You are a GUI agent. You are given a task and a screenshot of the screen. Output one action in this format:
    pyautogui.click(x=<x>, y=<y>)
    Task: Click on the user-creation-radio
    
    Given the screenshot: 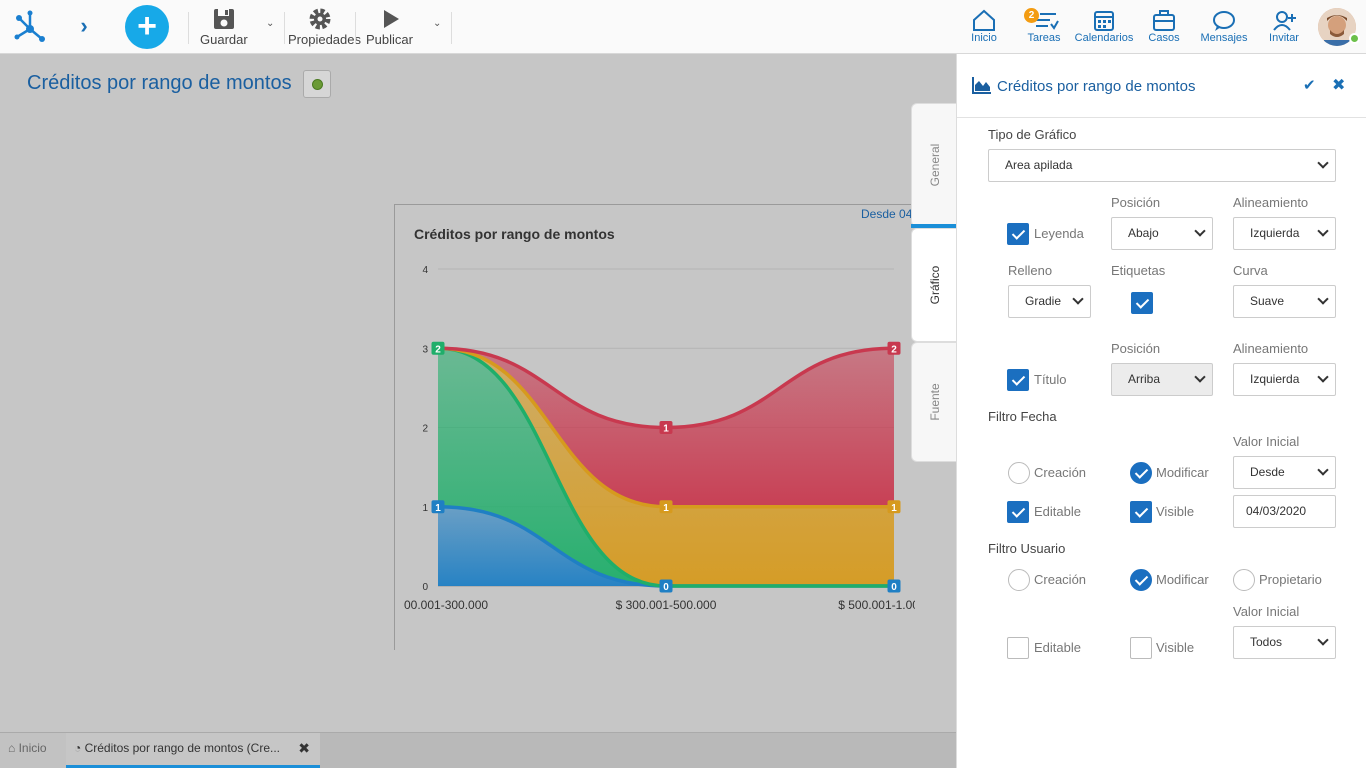 What is the action you would take?
    pyautogui.click(x=1019, y=580)
    